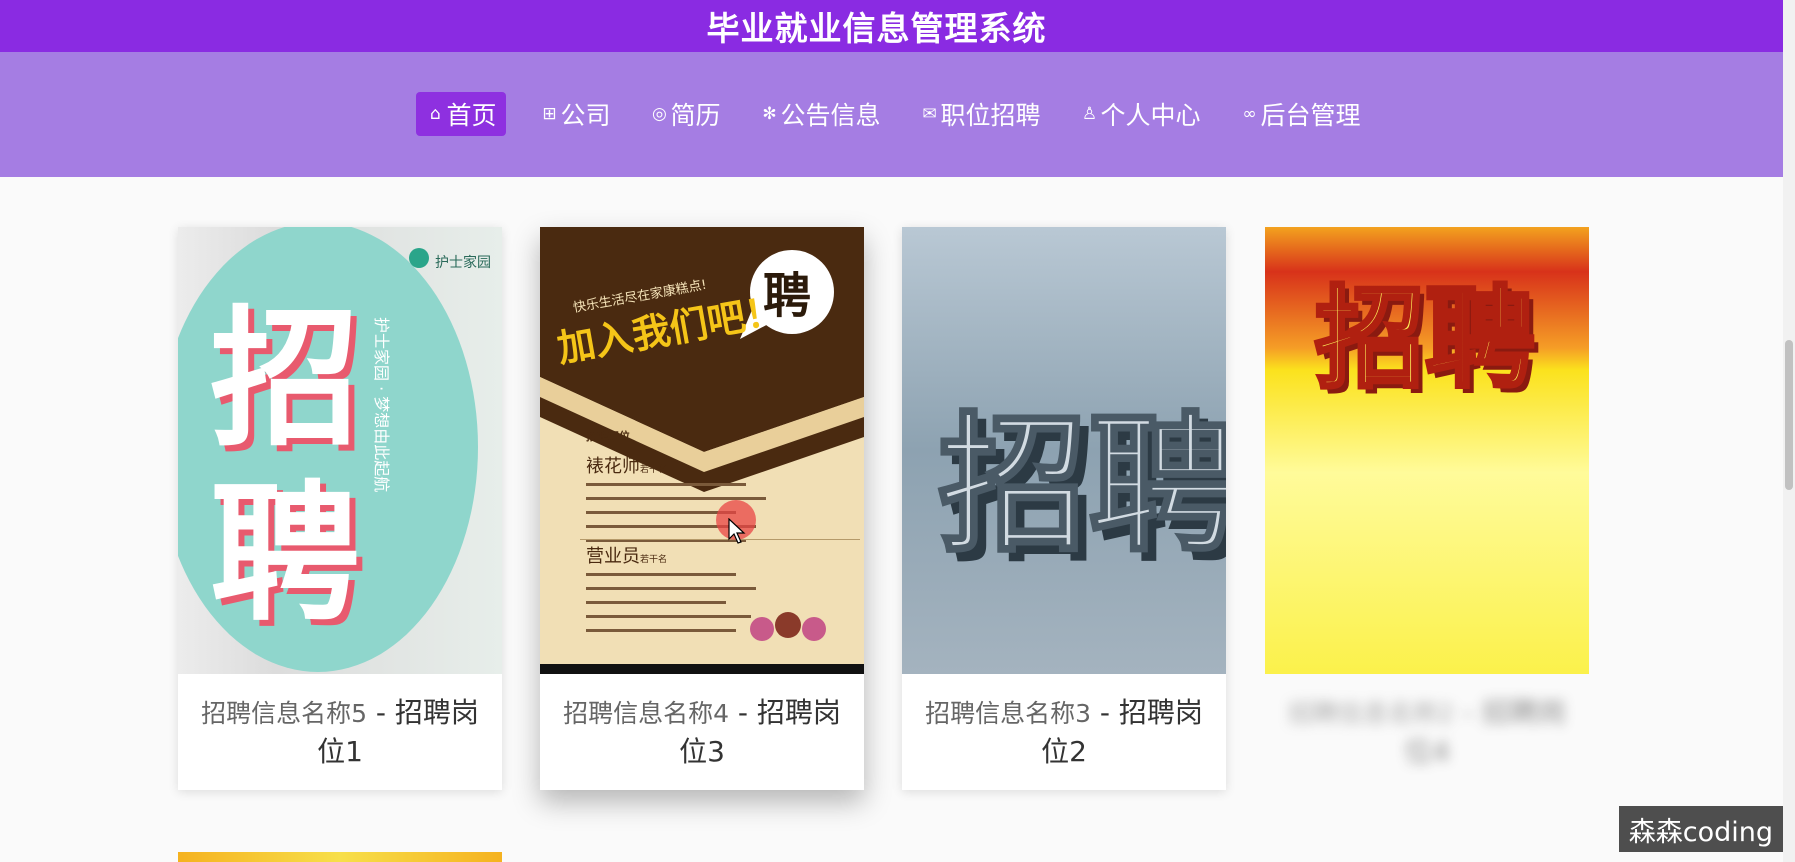 The height and width of the screenshot is (862, 1795). I want to click on job-name: 招聘信息名称4, so click(646, 713).